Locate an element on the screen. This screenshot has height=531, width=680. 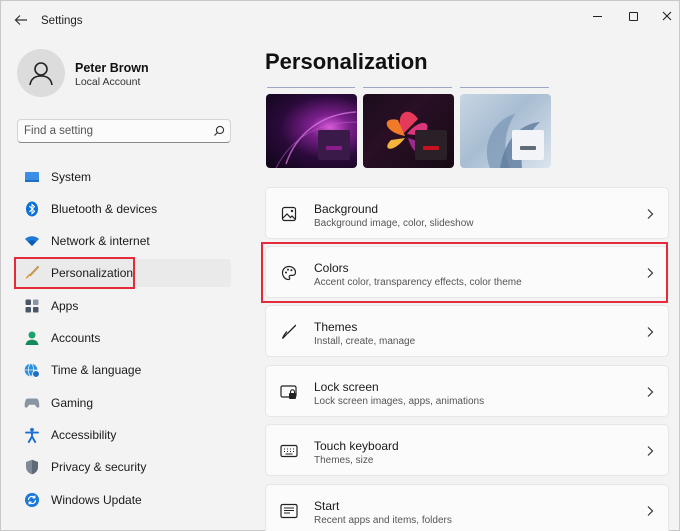
sidebar-item-label: Personalization is located at coordinates (92, 273).